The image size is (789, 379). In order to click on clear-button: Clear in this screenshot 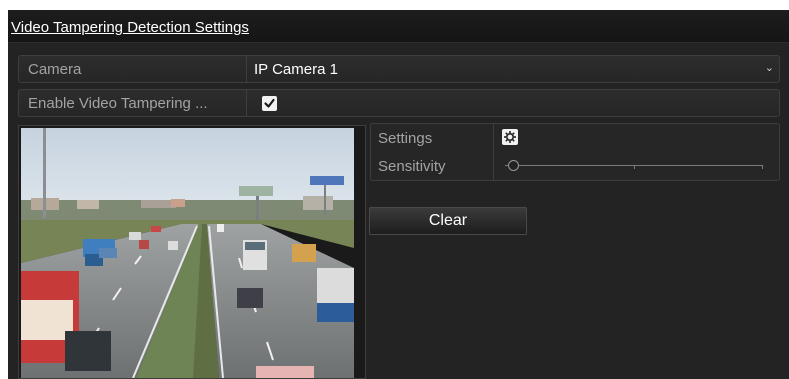, I will do `click(448, 221)`.